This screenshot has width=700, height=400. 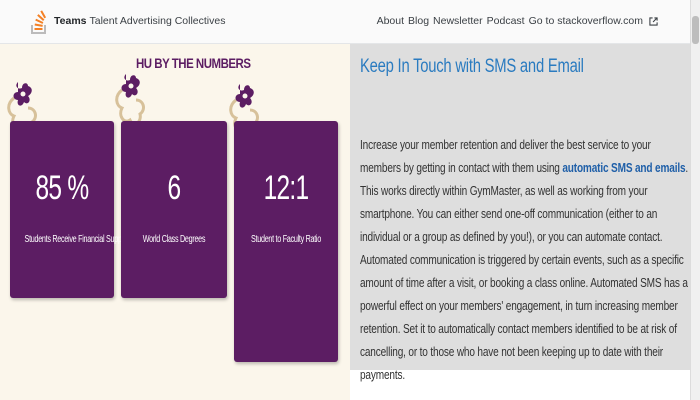 I want to click on link-podcast: Podcast, so click(x=506, y=21).